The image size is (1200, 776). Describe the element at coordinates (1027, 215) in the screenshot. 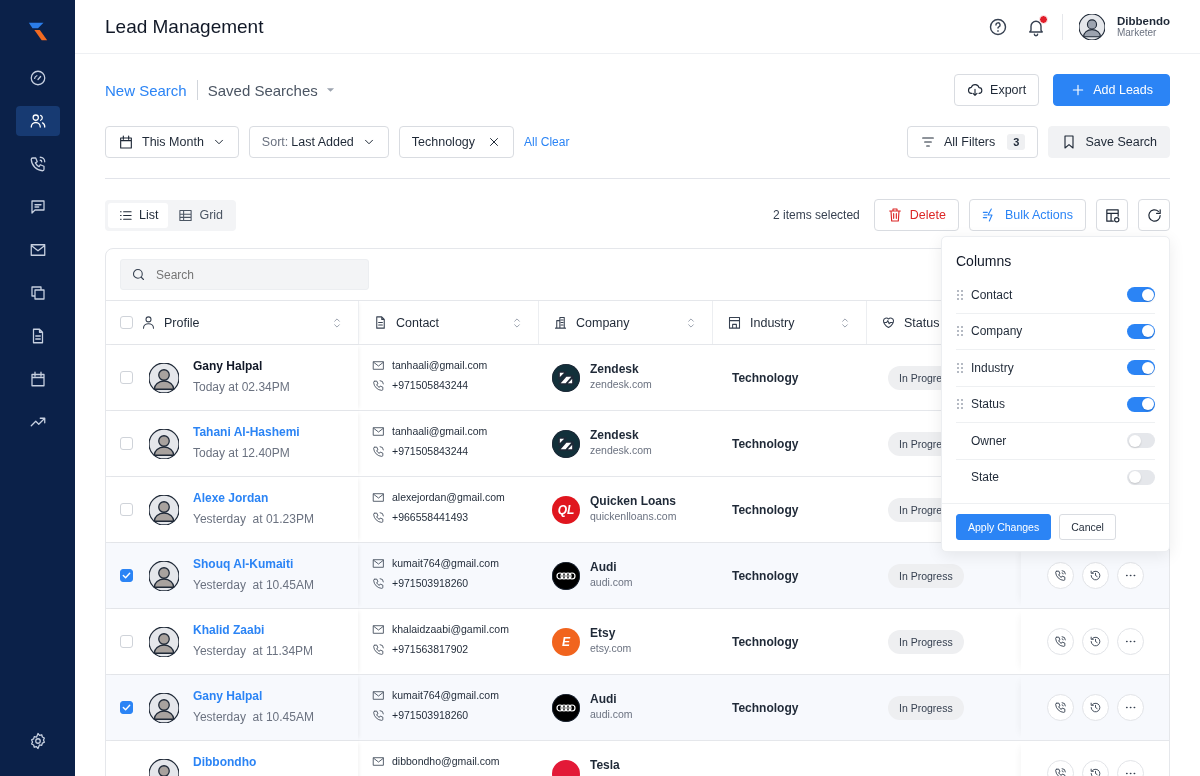

I see `bulk-actions-button: Bulk Actions` at that location.